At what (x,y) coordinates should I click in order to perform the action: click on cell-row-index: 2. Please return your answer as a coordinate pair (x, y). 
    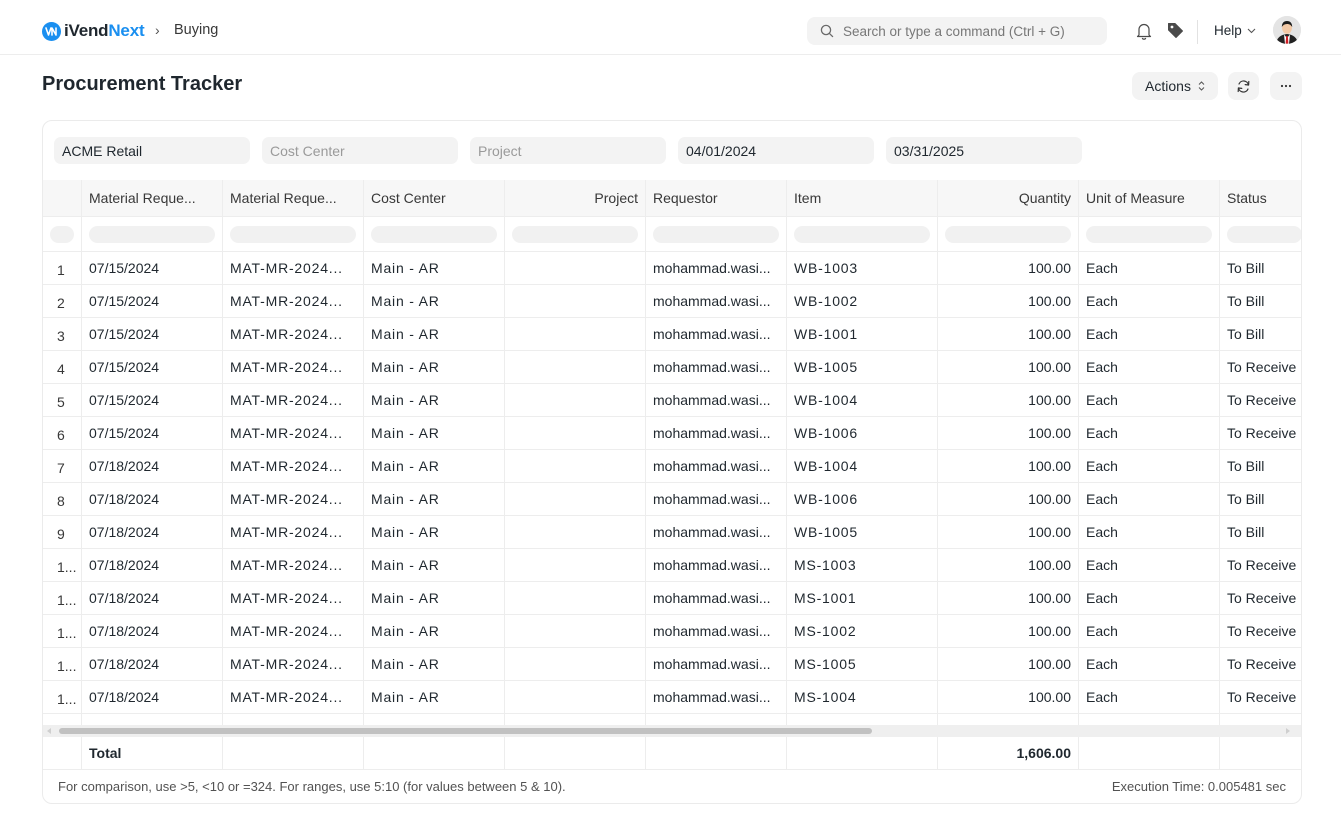
    Looking at the image, I should click on (62, 301).